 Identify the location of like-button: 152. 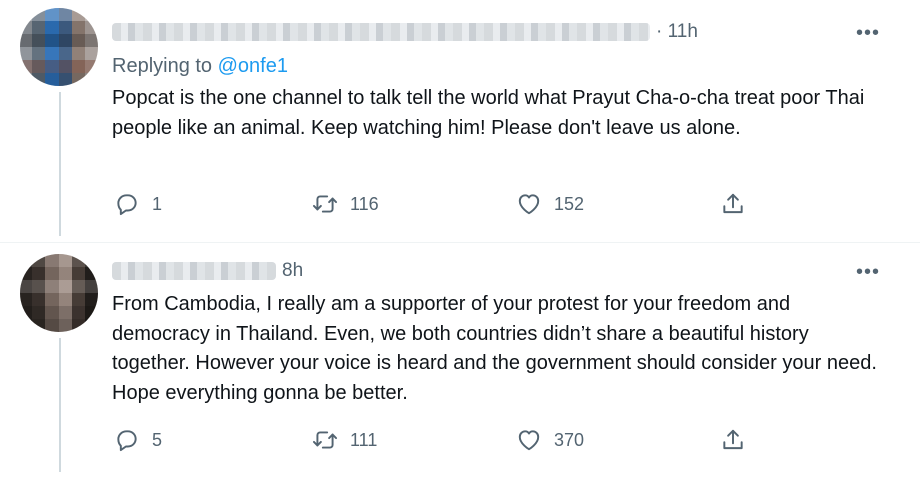
(550, 204).